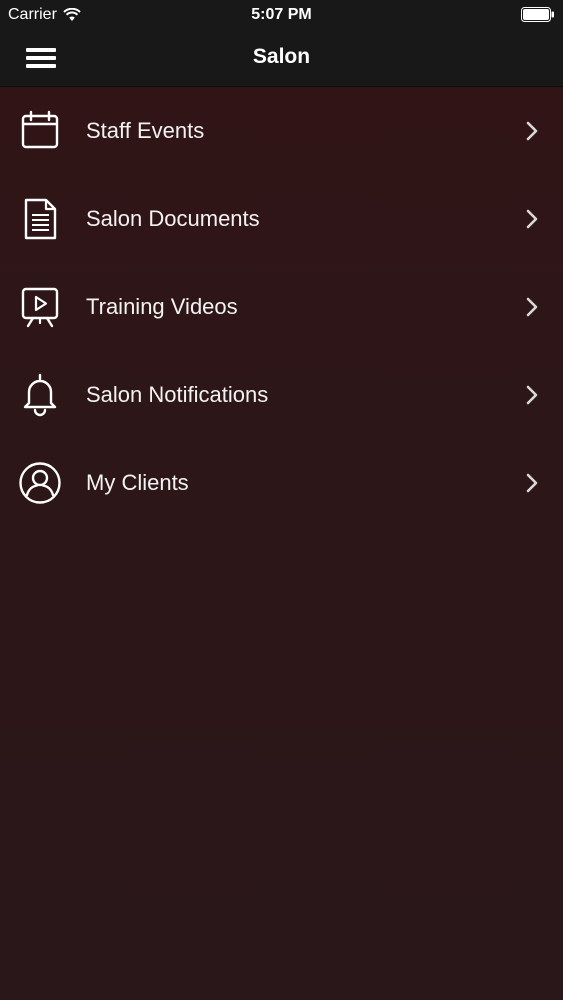 This screenshot has width=563, height=1000. I want to click on bell-icon, so click(40, 395).